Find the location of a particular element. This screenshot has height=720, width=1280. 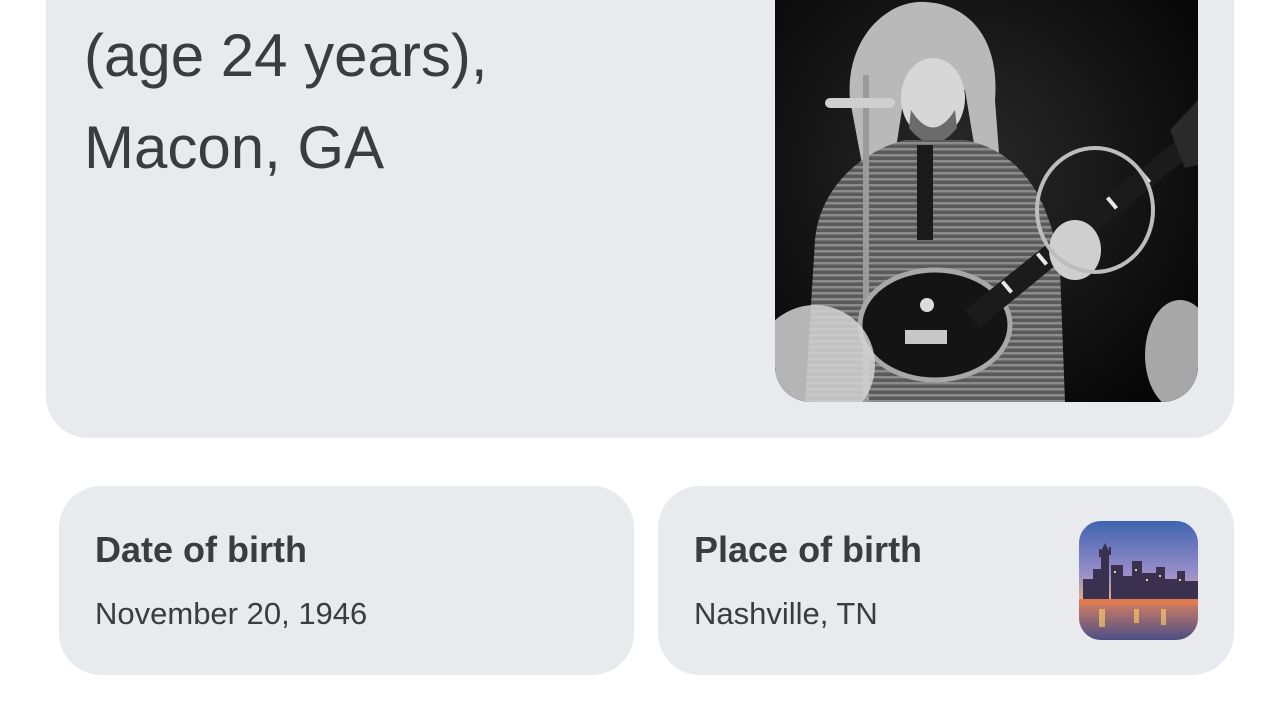

skyline-image is located at coordinates (1138, 580).